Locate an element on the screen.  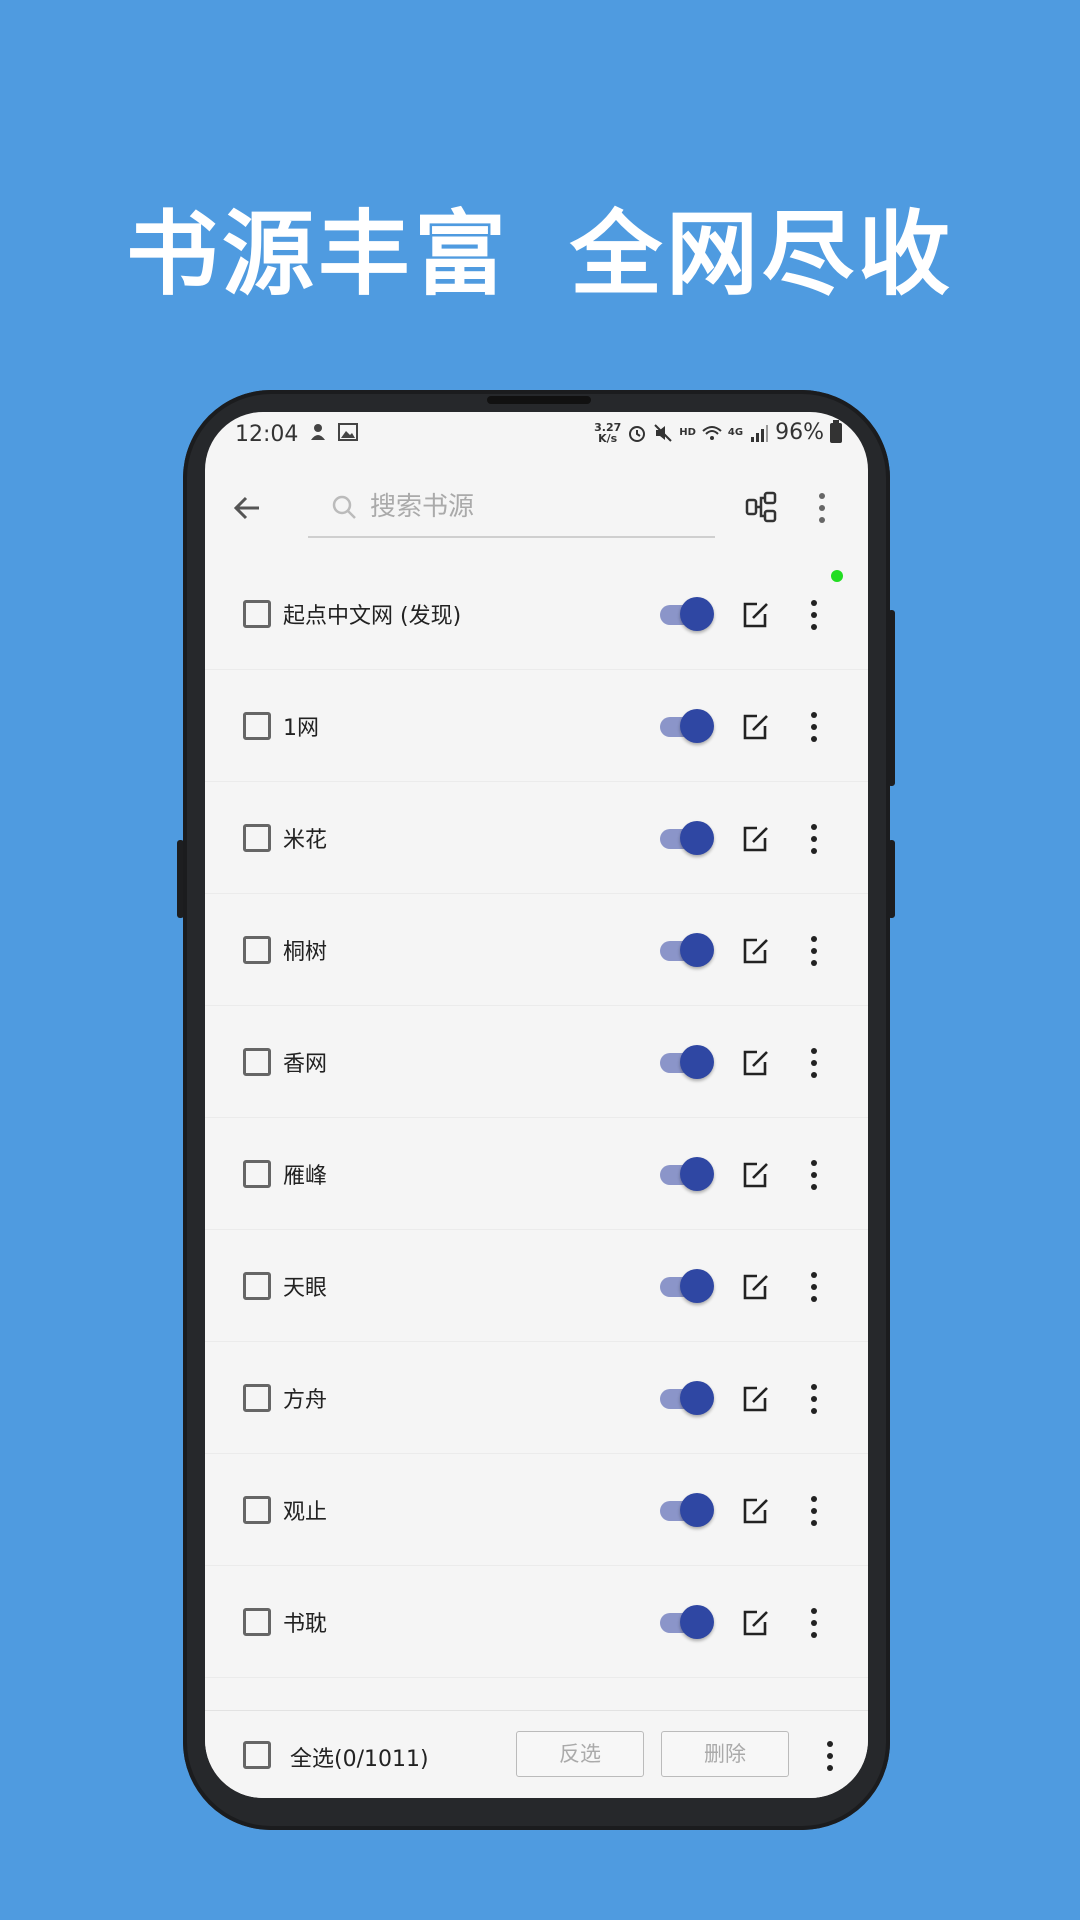
signal-icon is located at coordinates (760, 433).